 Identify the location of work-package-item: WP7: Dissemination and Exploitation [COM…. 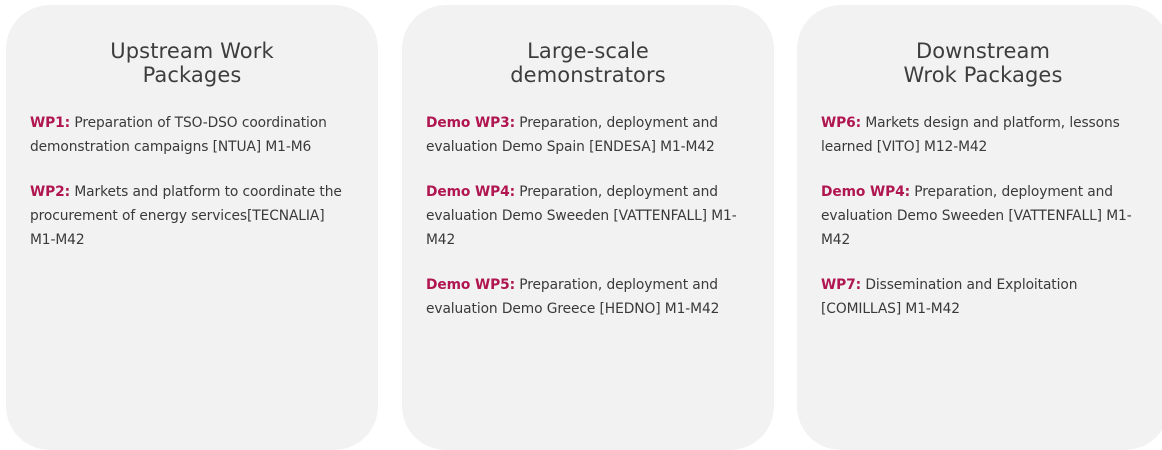
(983, 297).